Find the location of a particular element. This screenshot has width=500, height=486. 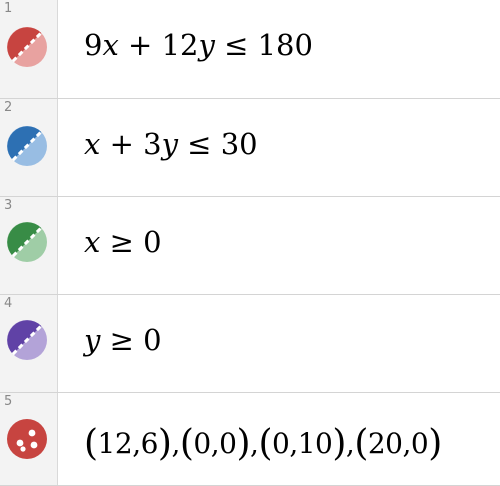

expression-gutter: 5 is located at coordinates (29, 439).